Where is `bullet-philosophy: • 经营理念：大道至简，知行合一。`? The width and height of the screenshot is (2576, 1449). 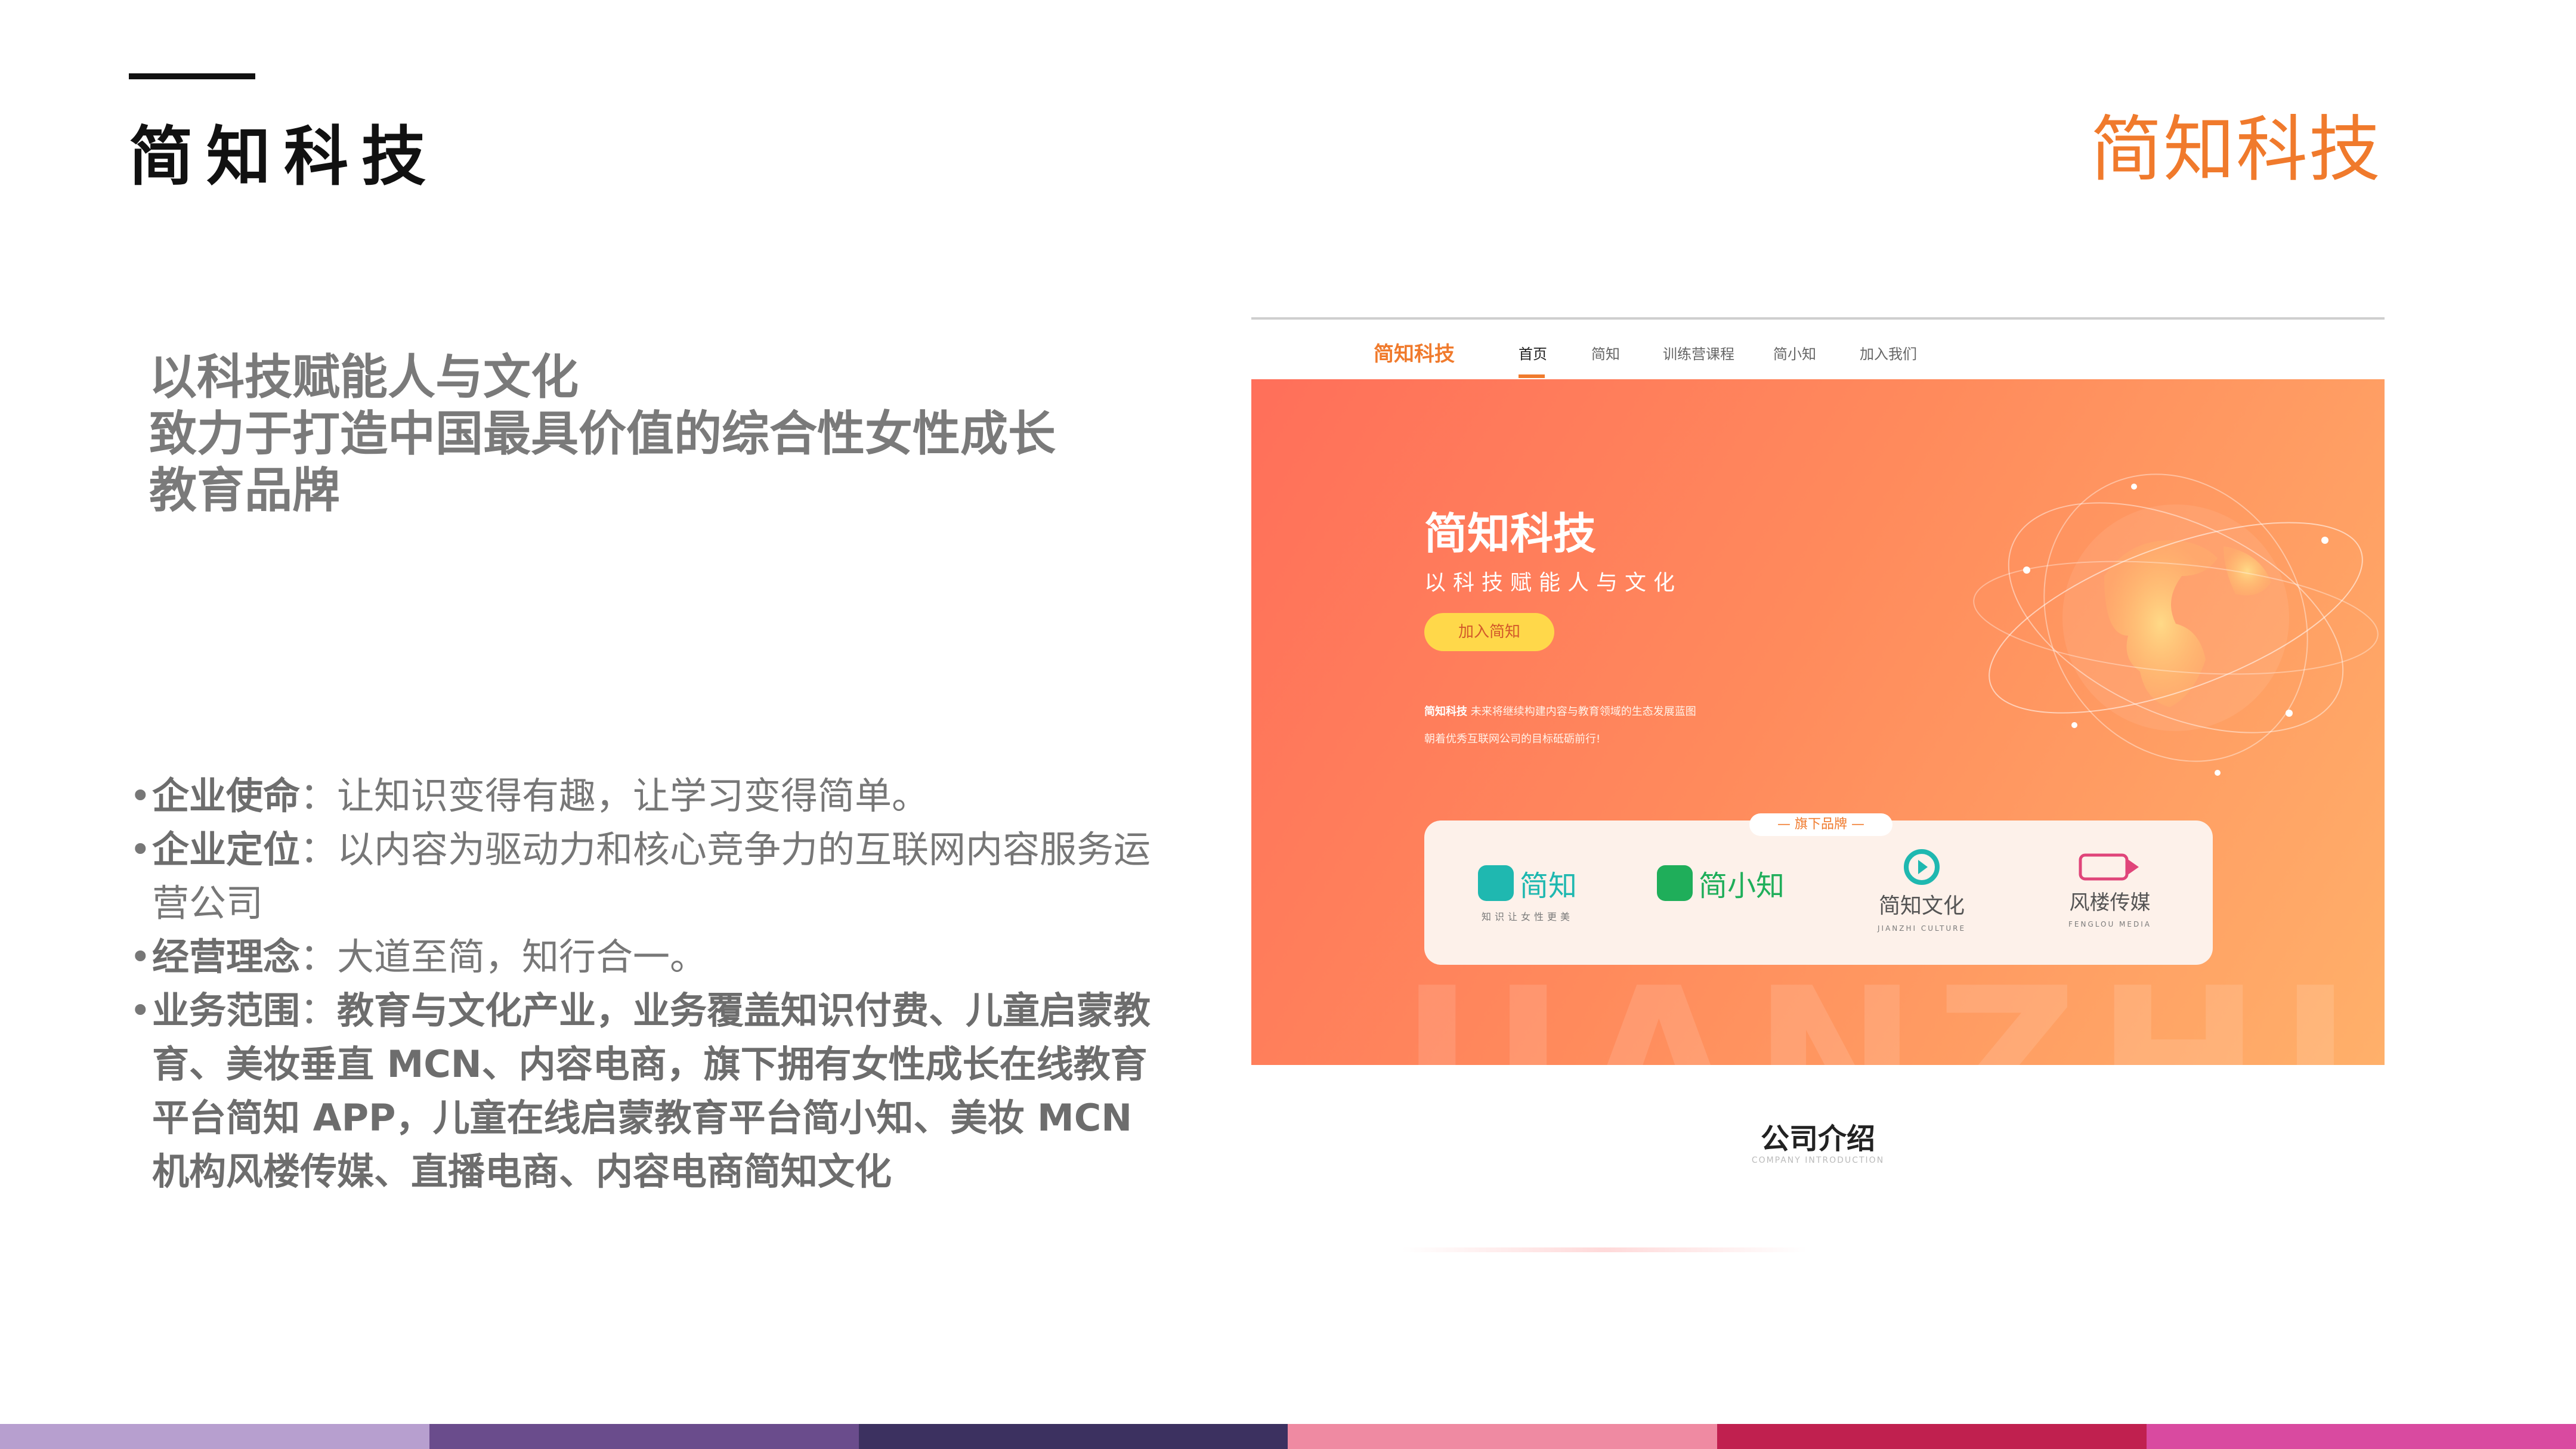 bullet-philosophy: • 经营理念：大道至简，知行合一。 is located at coordinates (641, 957).